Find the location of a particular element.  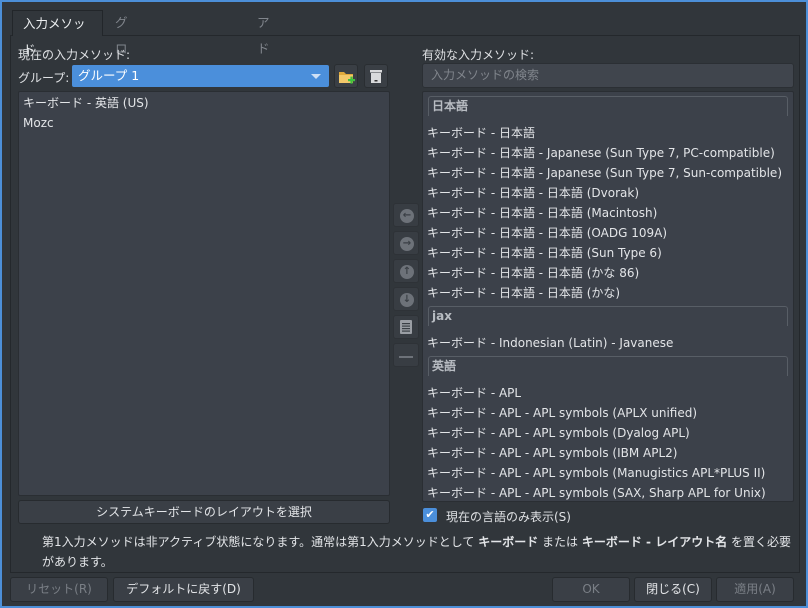

group-select: グループ 1 is located at coordinates (200, 76).